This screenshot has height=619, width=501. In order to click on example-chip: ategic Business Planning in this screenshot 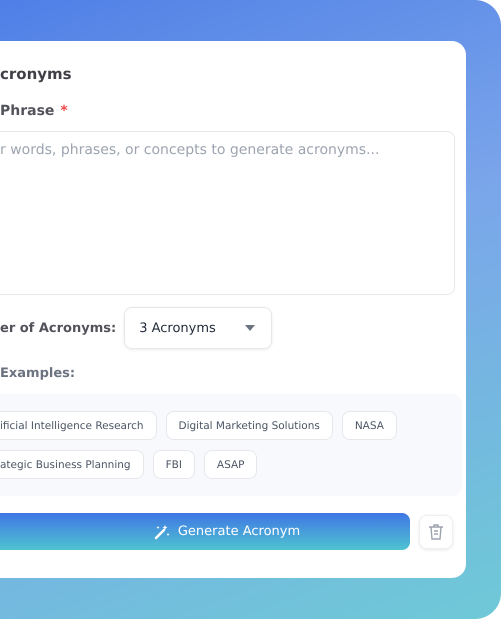, I will do `click(72, 464)`.